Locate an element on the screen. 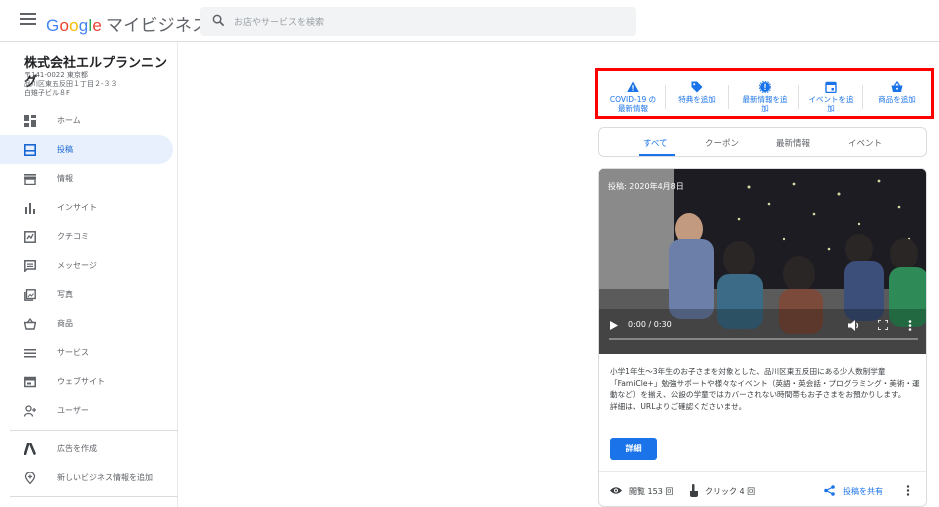 Image resolution: width=939 pixels, height=507 pixels. update-badge-icon is located at coordinates (765, 87).